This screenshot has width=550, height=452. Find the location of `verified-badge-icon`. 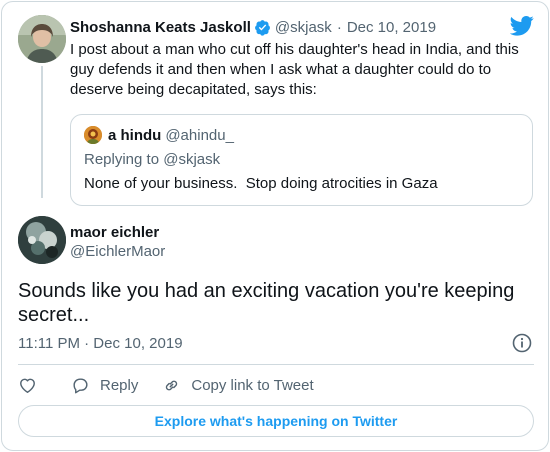

verified-badge-icon is located at coordinates (262, 27).